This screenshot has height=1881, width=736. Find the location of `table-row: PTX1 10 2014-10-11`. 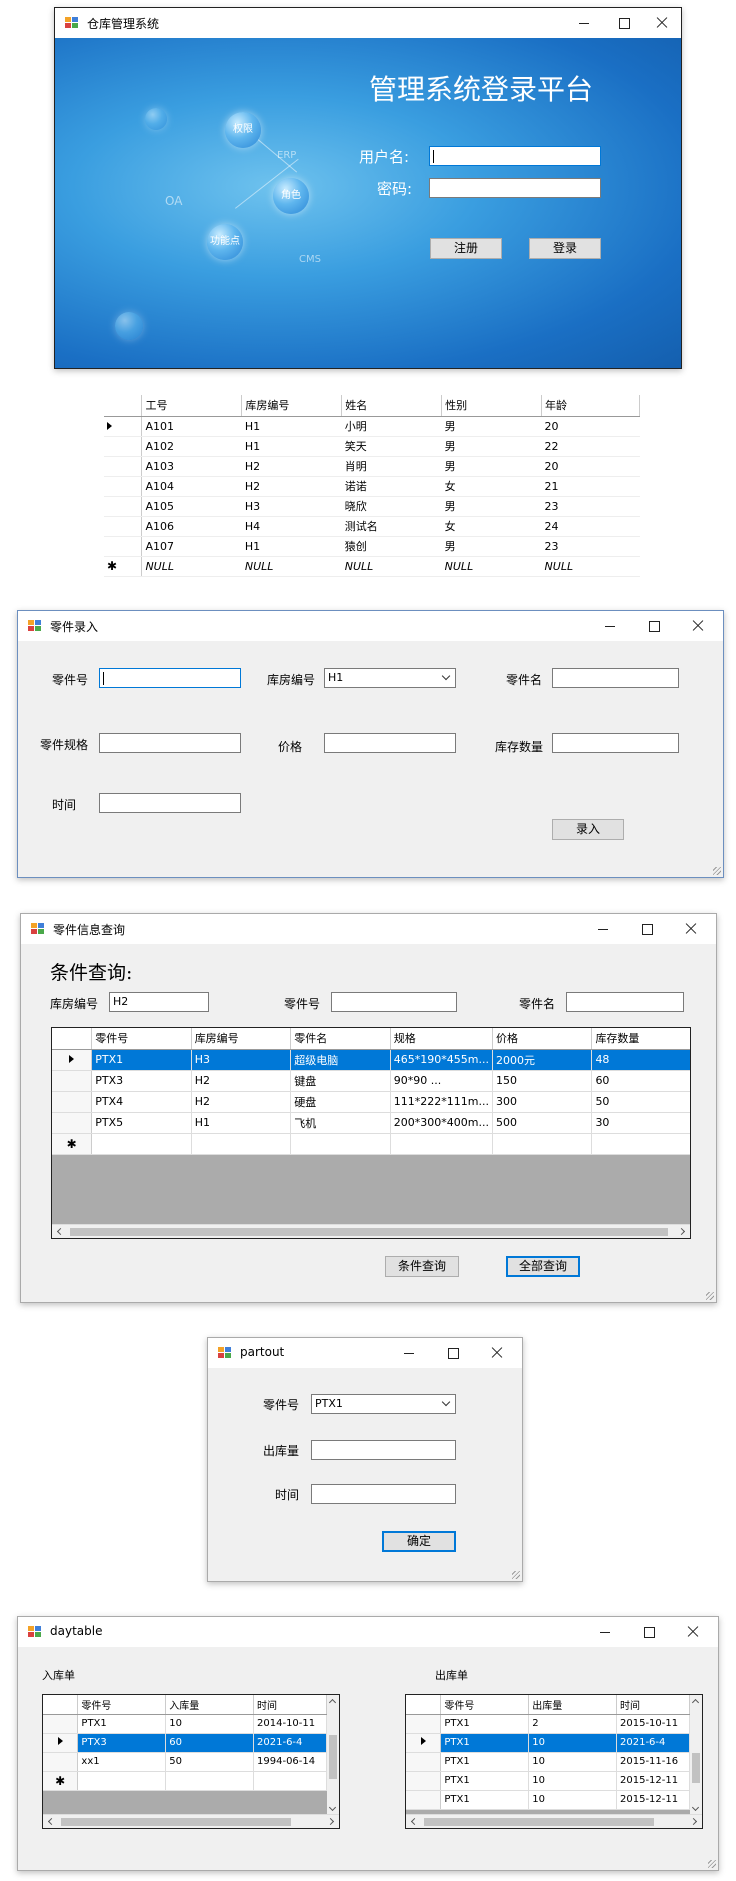

table-row: PTX1 10 2014-10-11 is located at coordinates (185, 1724).